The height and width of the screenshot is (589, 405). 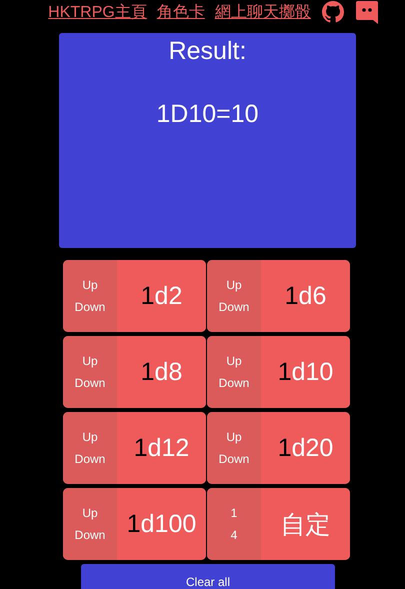 I want to click on nav-link: 角色卡, so click(x=180, y=12).